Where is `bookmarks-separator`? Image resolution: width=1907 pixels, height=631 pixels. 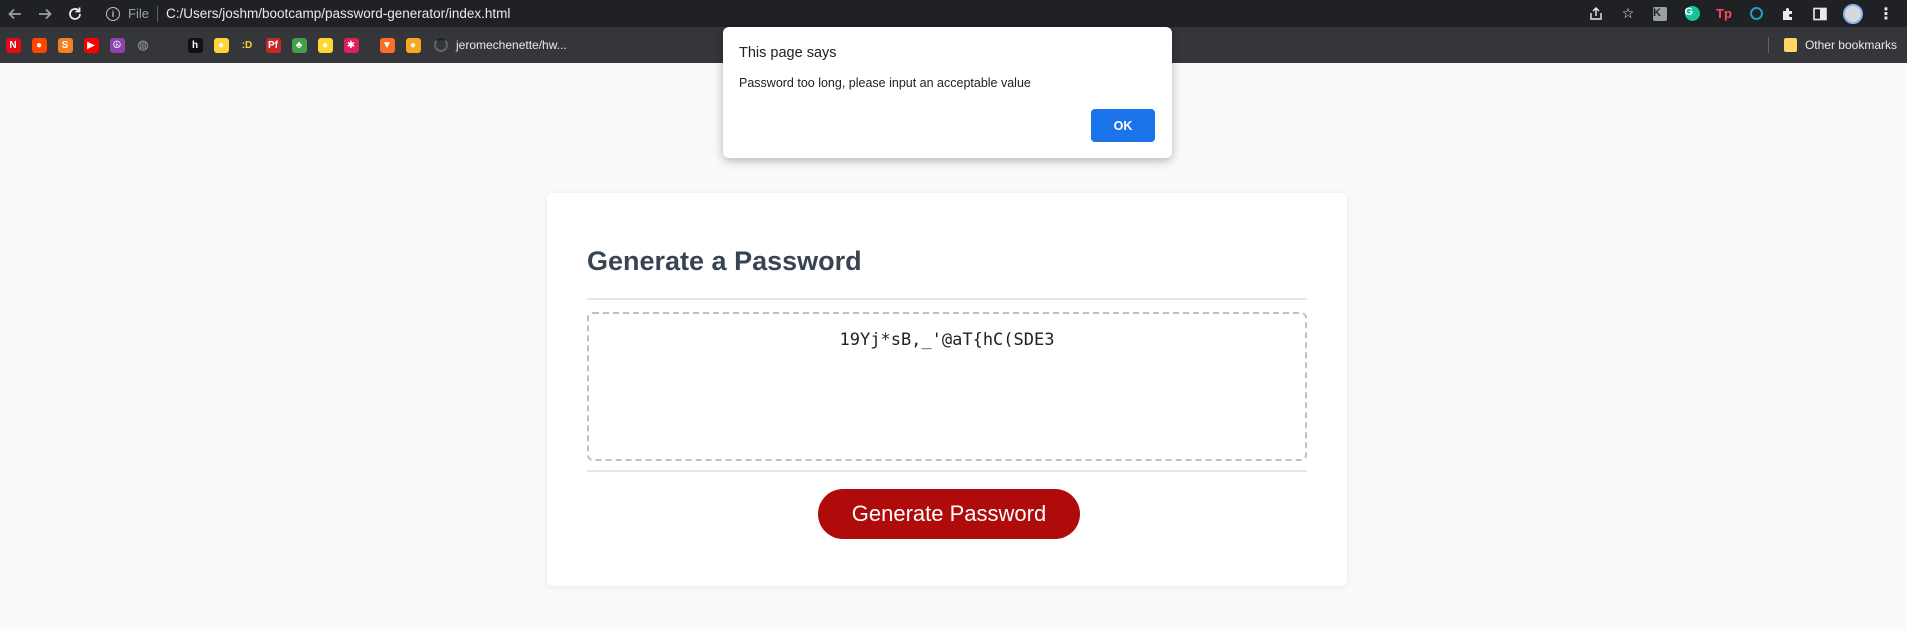 bookmarks-separator is located at coordinates (1768, 45).